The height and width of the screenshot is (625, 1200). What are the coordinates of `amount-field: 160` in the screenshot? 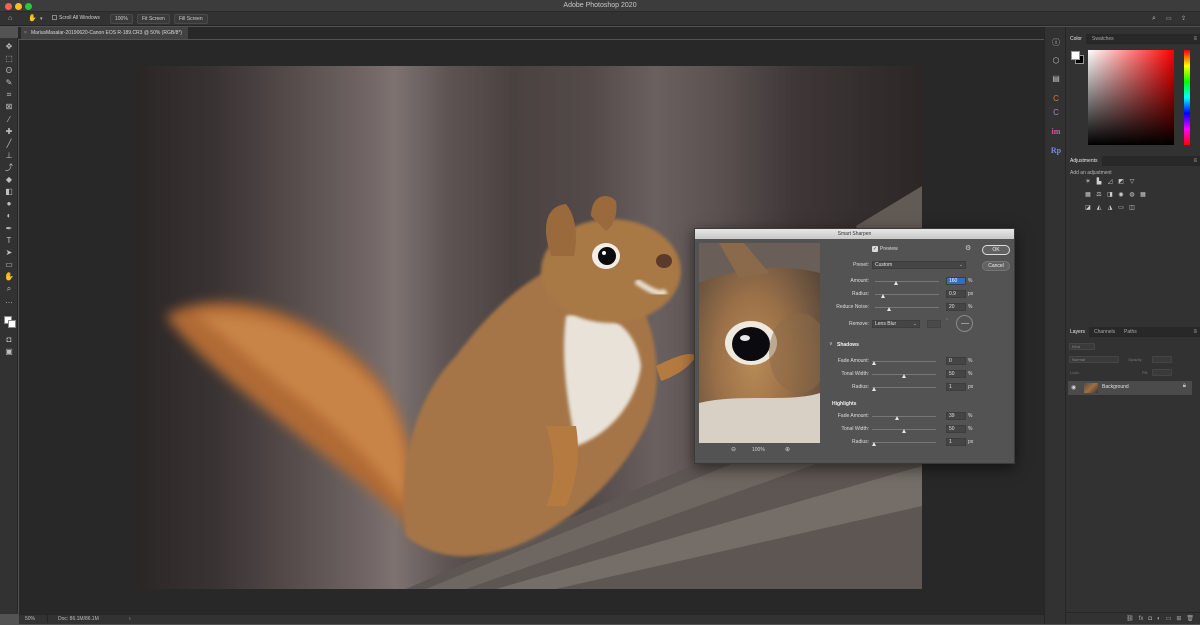 It's located at (956, 281).